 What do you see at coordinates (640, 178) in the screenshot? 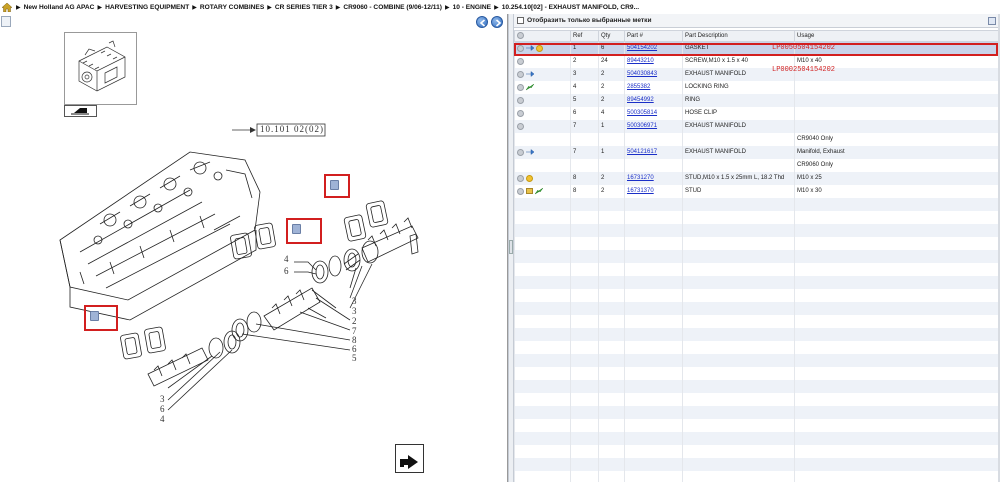
I see `part-number-link: 16731270` at bounding box center [640, 178].